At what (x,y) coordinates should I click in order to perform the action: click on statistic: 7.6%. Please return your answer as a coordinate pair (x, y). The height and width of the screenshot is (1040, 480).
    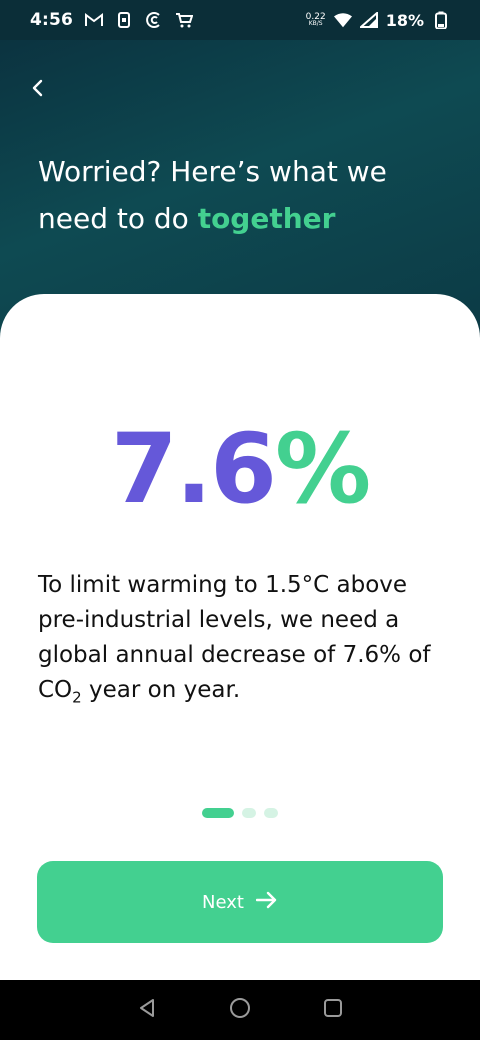
    Looking at the image, I should click on (240, 469).